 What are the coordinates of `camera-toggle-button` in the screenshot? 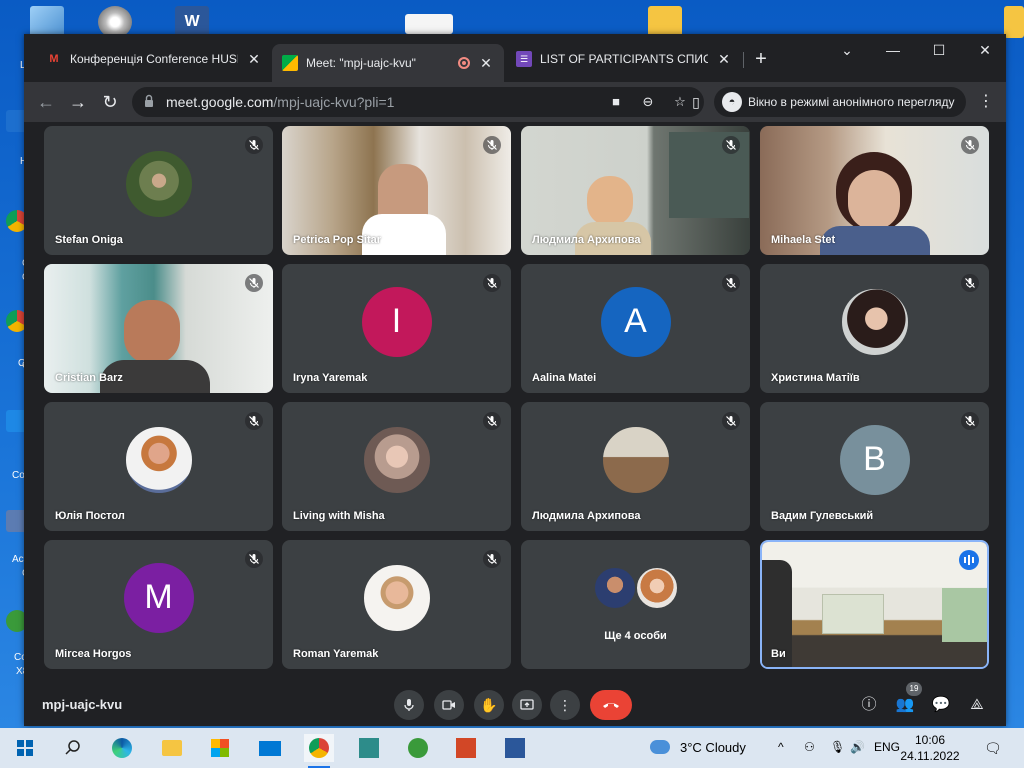 It's located at (449, 705).